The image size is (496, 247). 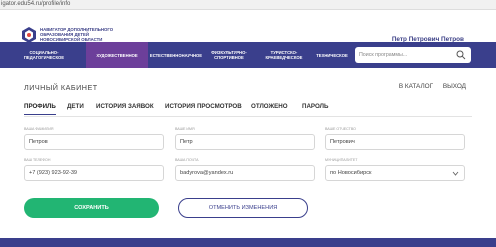 What do you see at coordinates (454, 86) in the screenshot?
I see `logout-link: ВЫХОД` at bounding box center [454, 86].